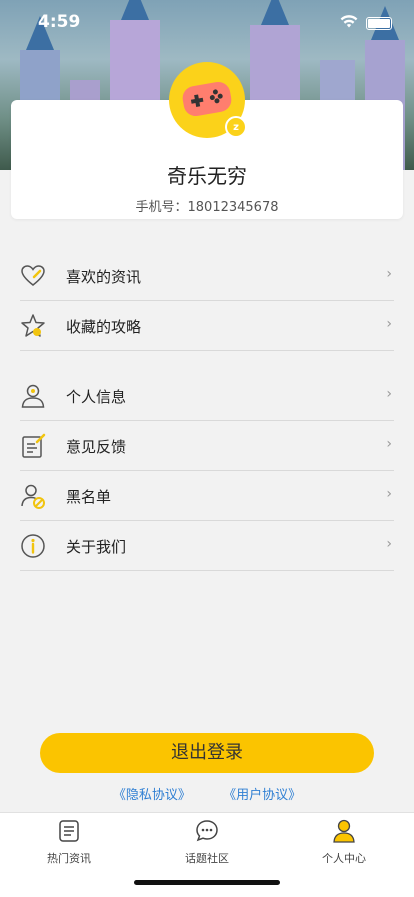  Describe the element at coordinates (152, 795) in the screenshot. I see `privacy-policy-link: 《隐私协议》` at that location.